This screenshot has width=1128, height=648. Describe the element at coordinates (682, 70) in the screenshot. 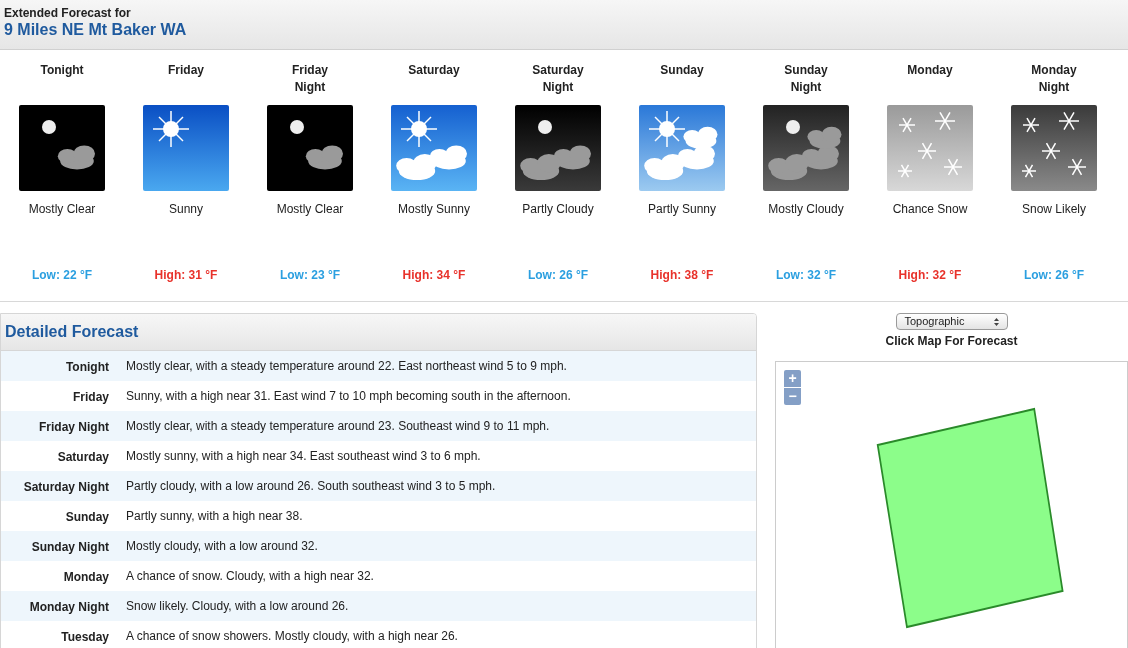

I see `period-name: Sunday` at that location.